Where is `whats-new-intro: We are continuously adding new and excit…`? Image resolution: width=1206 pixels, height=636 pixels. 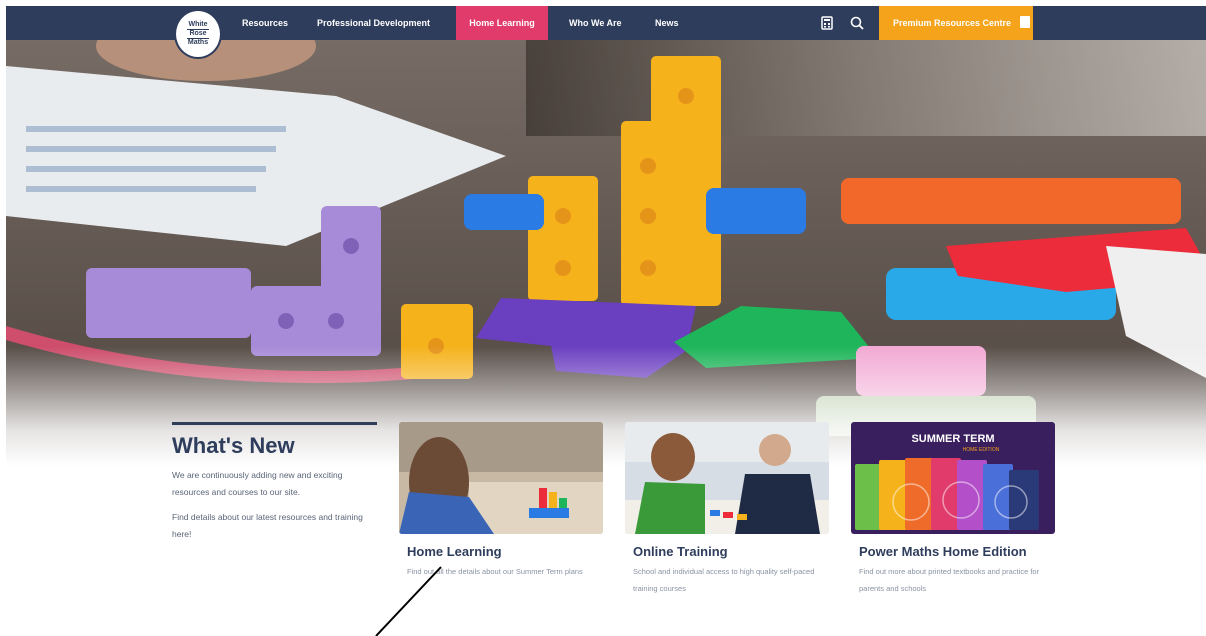
whats-new-intro: We are continuously adding new and excit… is located at coordinates (257, 483).